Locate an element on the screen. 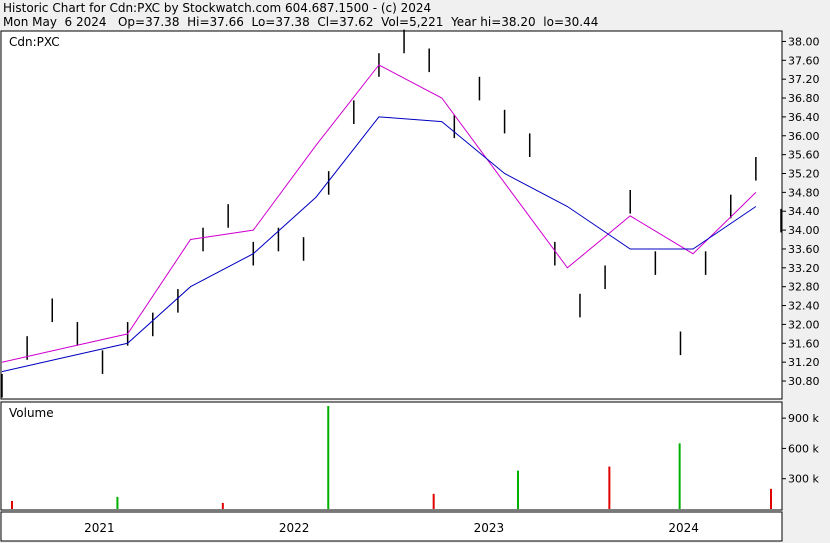  price-tick-label: 33.60 is located at coordinates (804, 249).